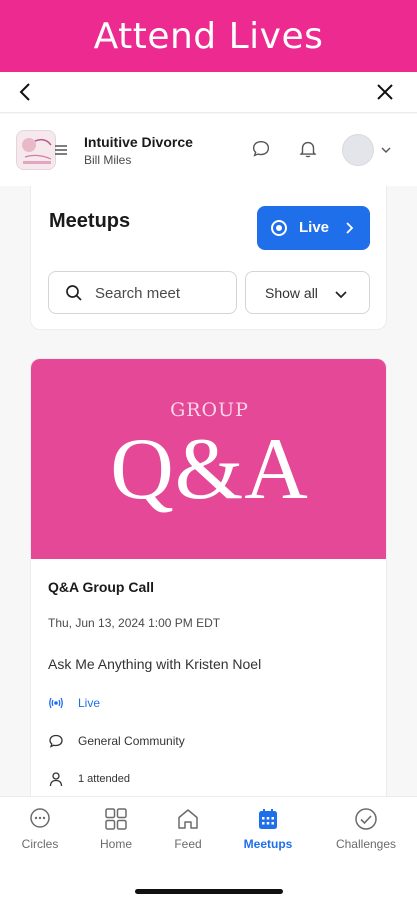 The image size is (417, 900). What do you see at coordinates (56, 703) in the screenshot?
I see `broadcast-icon` at bounding box center [56, 703].